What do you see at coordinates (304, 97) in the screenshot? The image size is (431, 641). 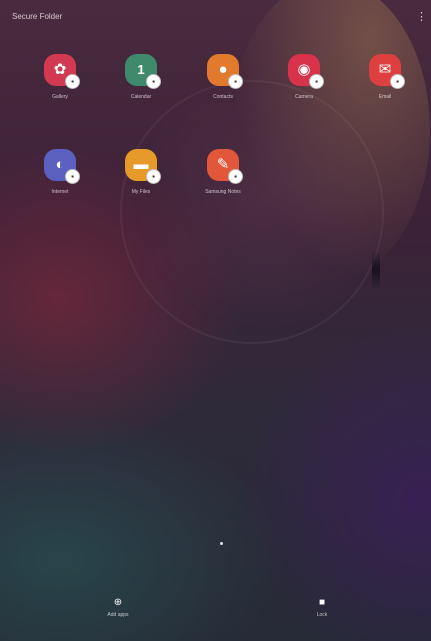 I see `app-label: Camera` at bounding box center [304, 97].